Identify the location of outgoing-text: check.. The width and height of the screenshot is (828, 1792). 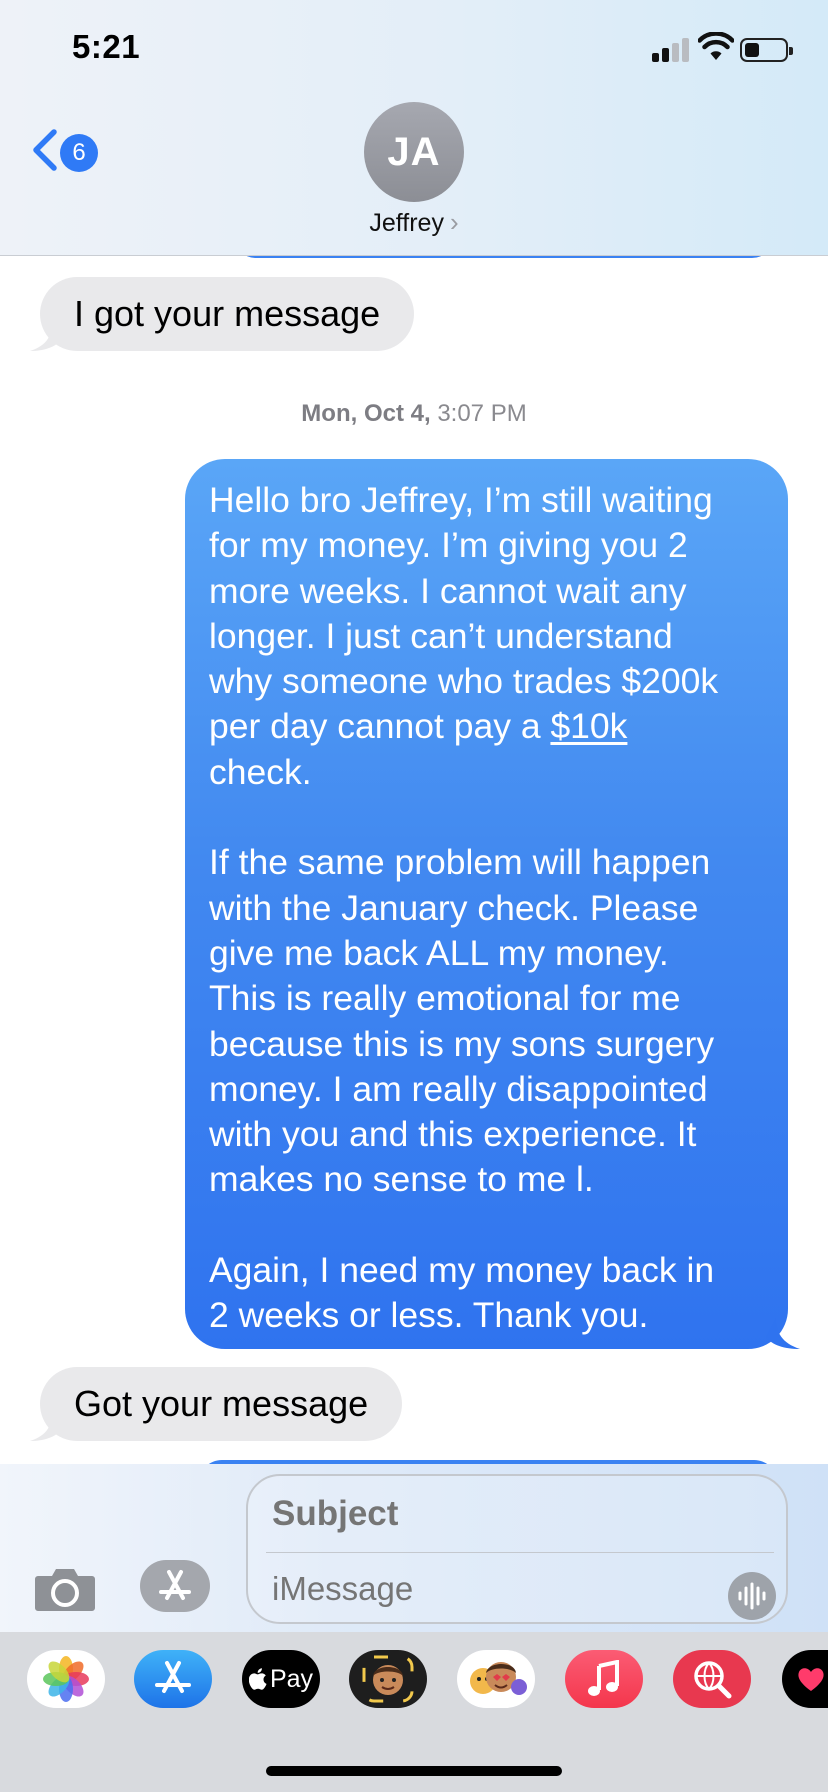
(260, 771).